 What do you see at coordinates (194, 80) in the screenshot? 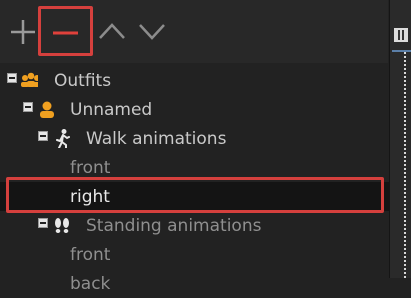
I see `tree-item-outfits: Outfits` at bounding box center [194, 80].